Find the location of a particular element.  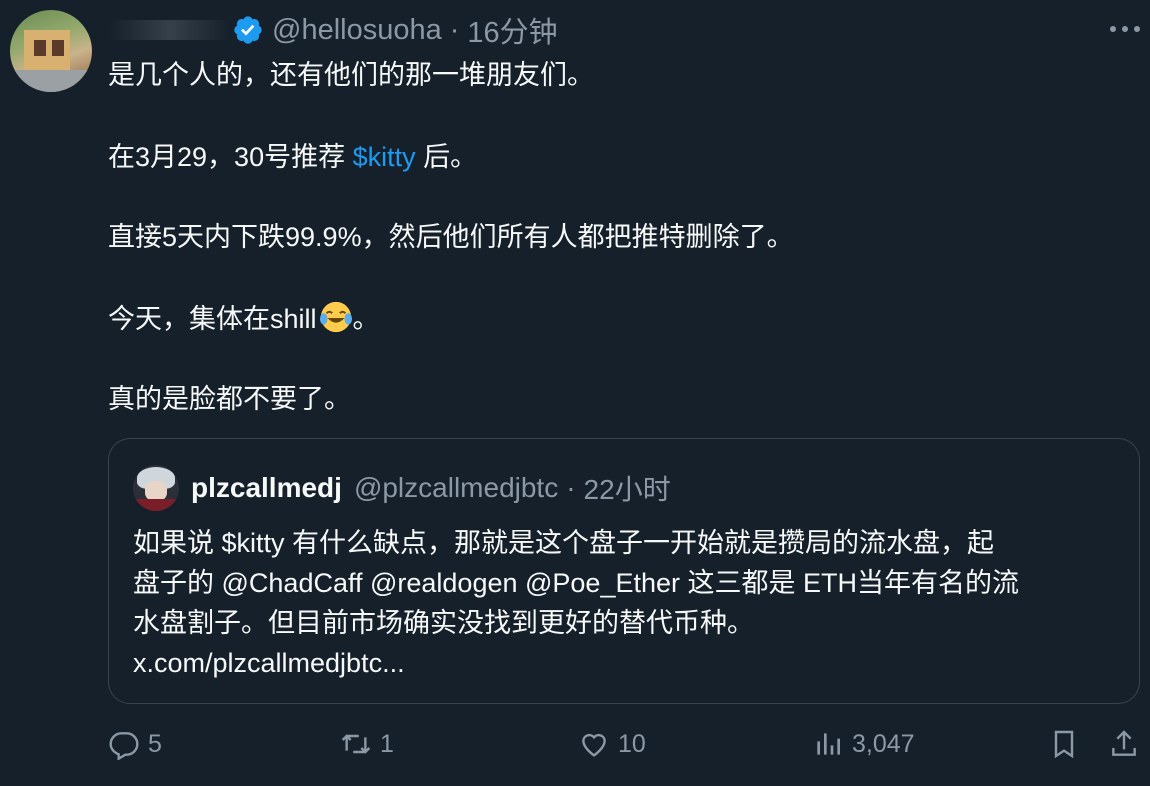

quoted-post-timestamp: 22小时 is located at coordinates (627, 488).